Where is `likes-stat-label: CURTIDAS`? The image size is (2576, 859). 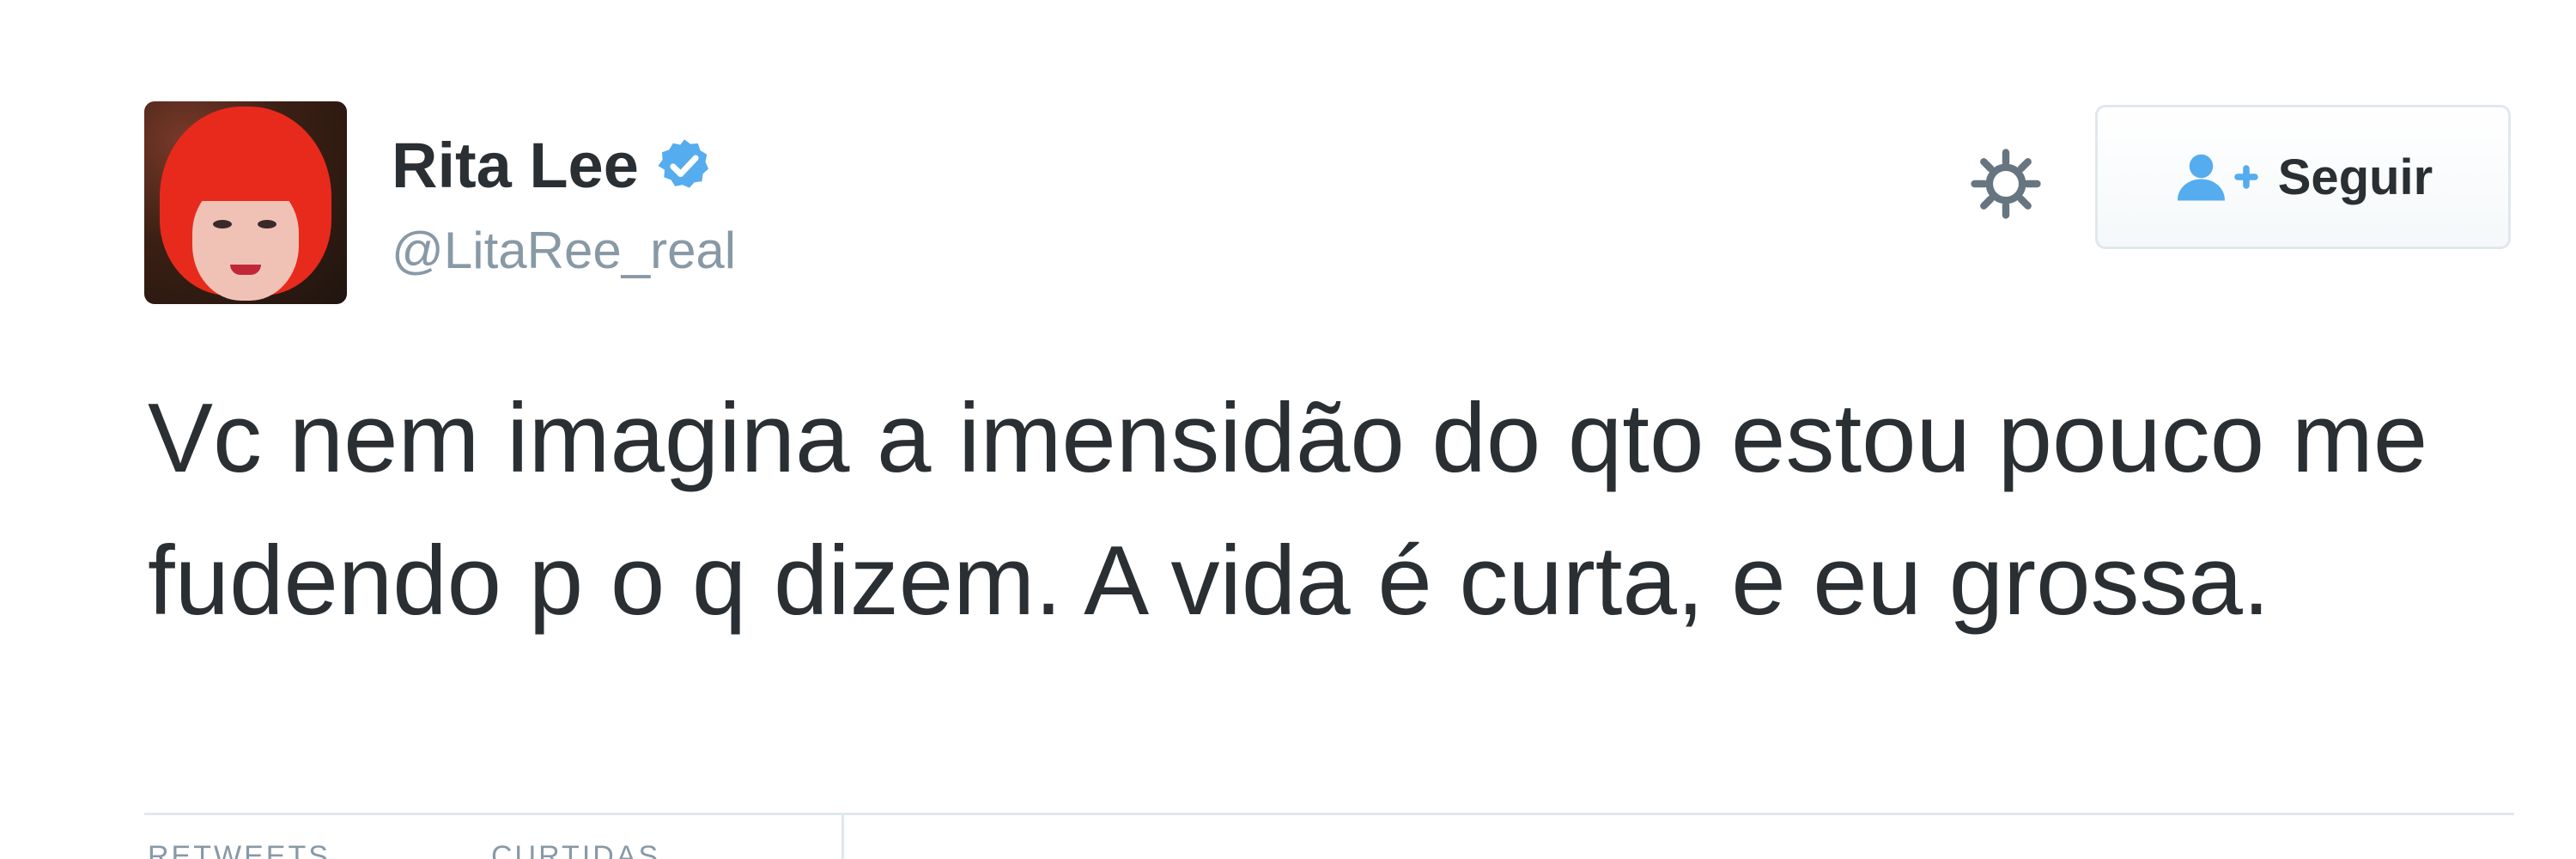 likes-stat-label: CURTIDAS is located at coordinates (576, 850).